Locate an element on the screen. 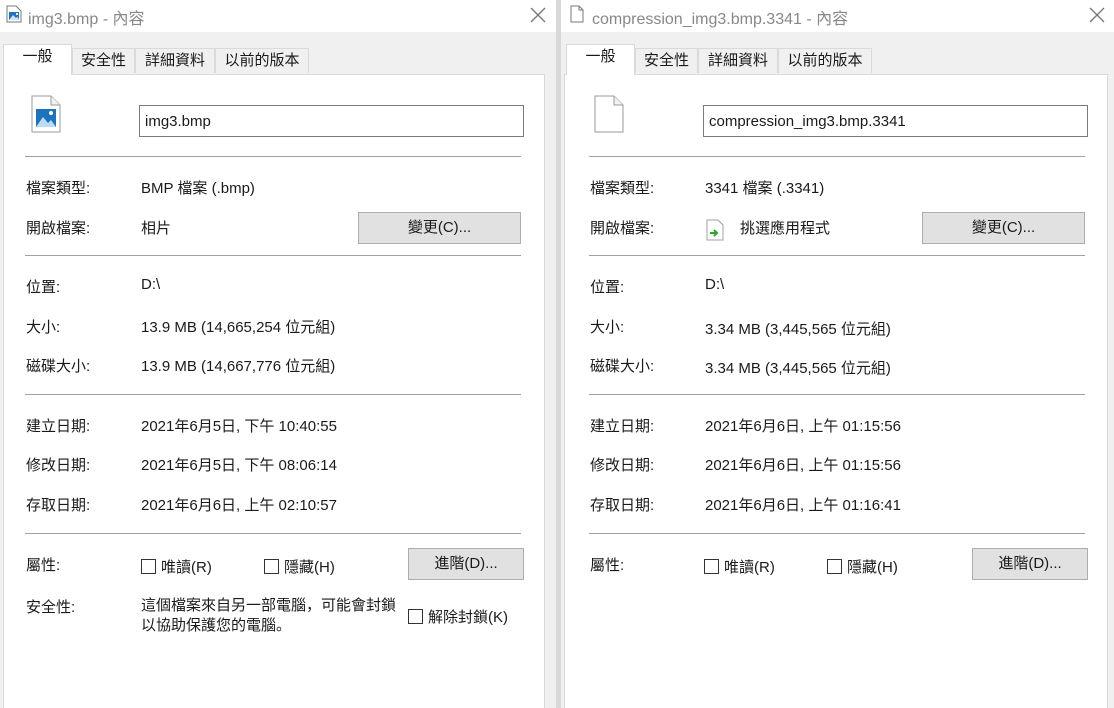 The height and width of the screenshot is (708, 1114). accessed-value: 2021年6月6日, 上午 01:16:41 is located at coordinates (803, 505).